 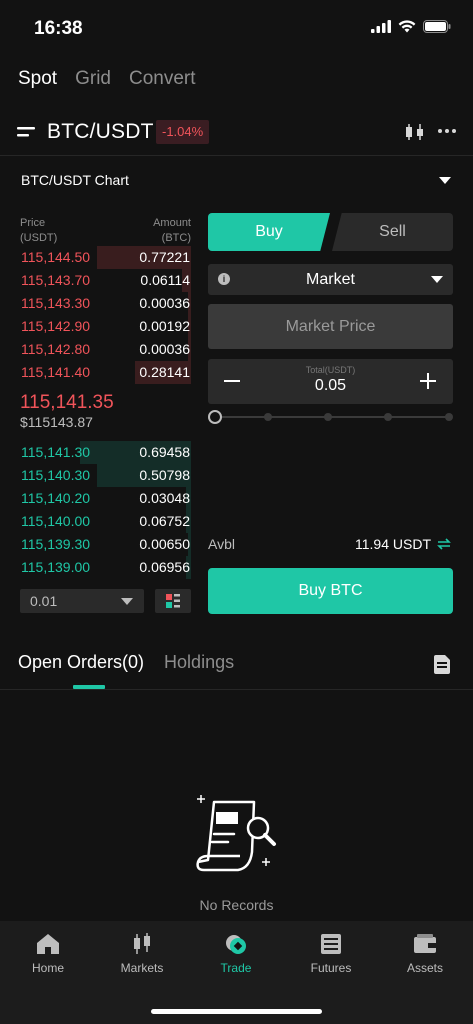 What do you see at coordinates (415, 132) in the screenshot?
I see `candlestick-icon` at bounding box center [415, 132].